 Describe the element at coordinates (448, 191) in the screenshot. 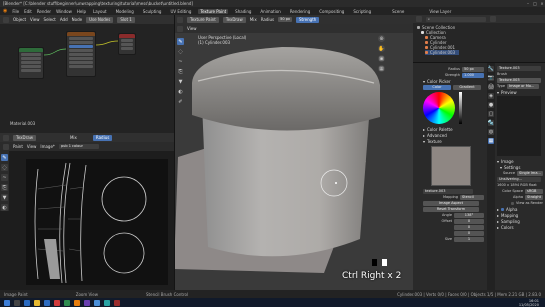

I see `texture-name-field: texture.003` at that location.